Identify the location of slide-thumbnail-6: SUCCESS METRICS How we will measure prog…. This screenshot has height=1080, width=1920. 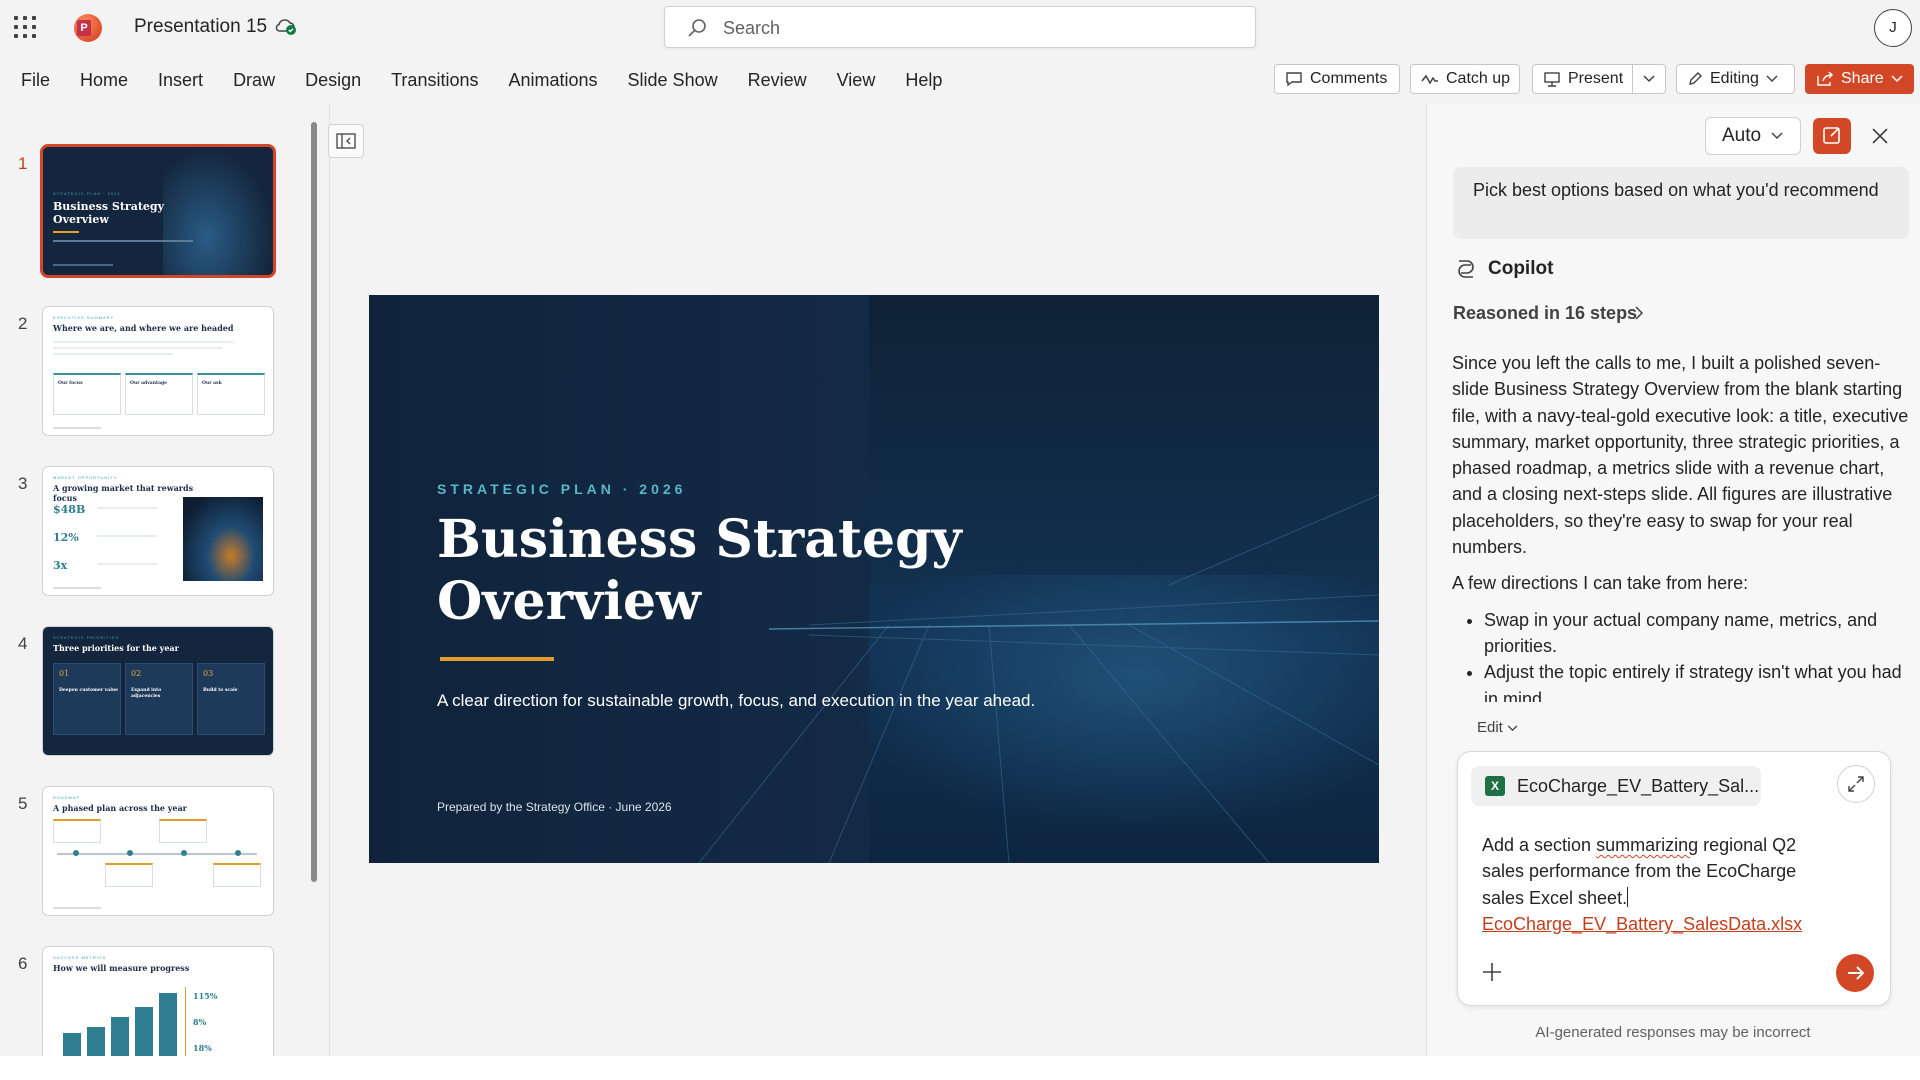
(158, 1001).